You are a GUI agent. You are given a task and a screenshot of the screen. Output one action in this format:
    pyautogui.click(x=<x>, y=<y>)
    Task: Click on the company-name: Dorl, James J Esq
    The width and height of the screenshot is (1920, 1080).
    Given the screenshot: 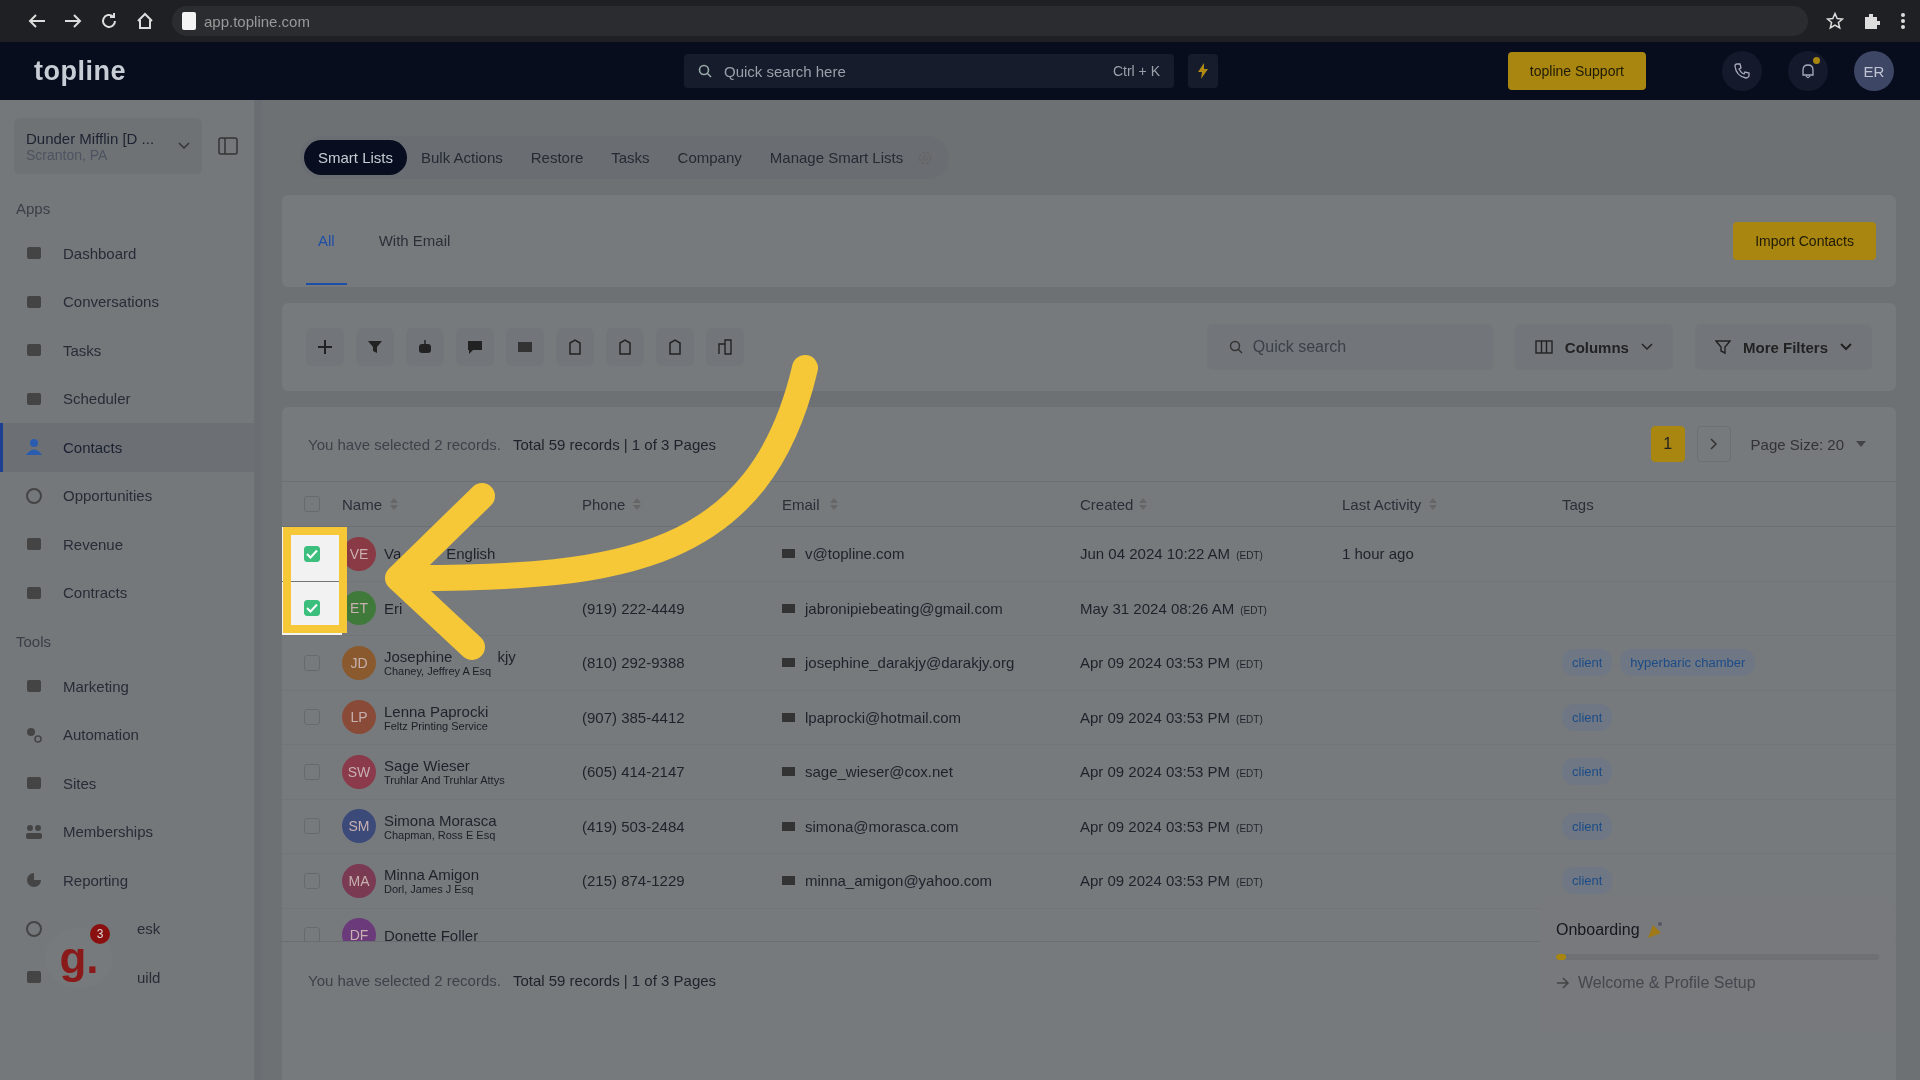 What is the action you would take?
    pyautogui.click(x=429, y=889)
    